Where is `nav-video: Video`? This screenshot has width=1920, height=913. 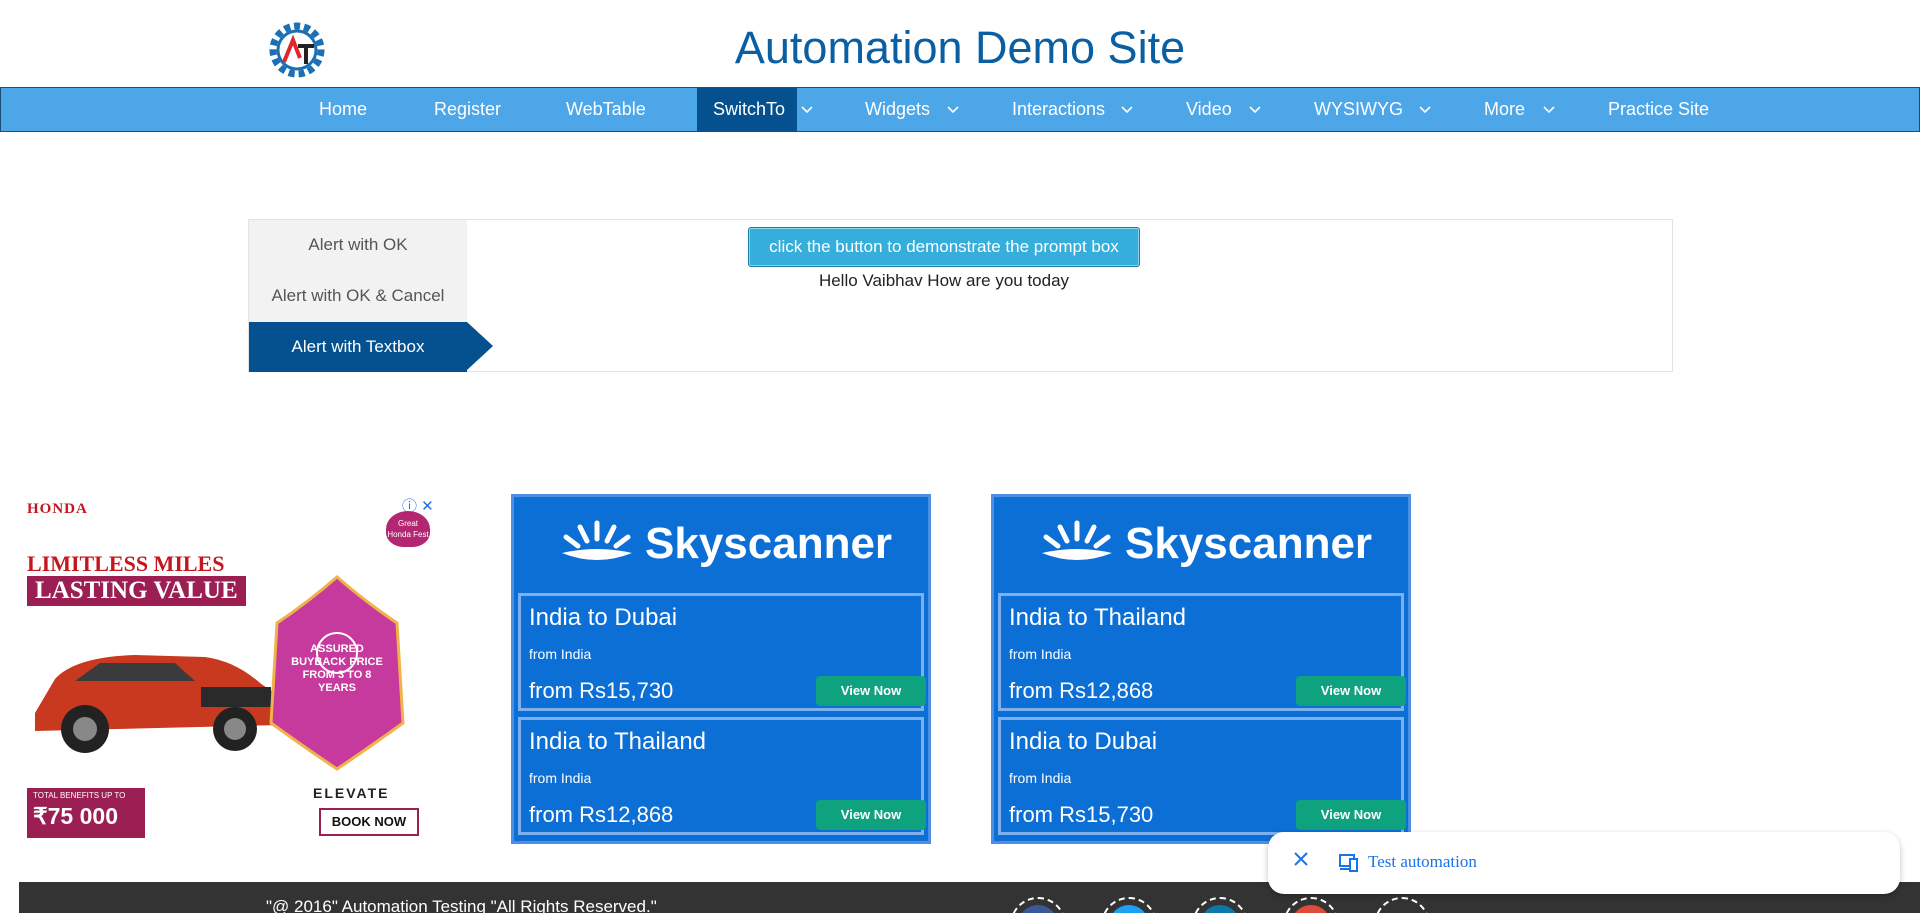 nav-video: Video is located at coordinates (1209, 109).